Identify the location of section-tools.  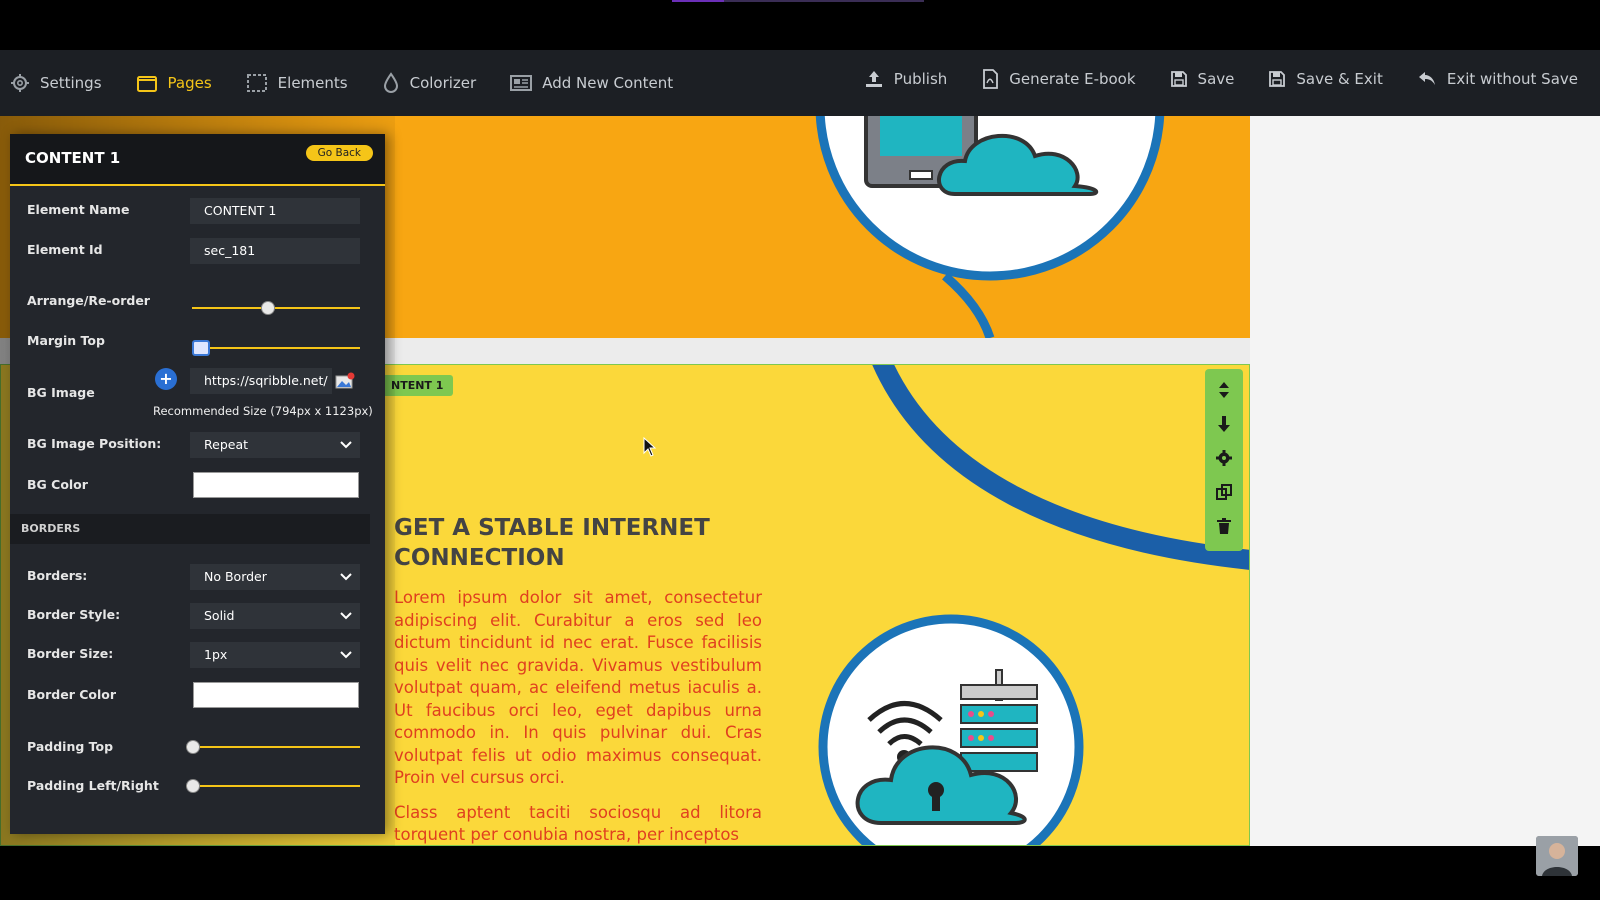
(1224, 460).